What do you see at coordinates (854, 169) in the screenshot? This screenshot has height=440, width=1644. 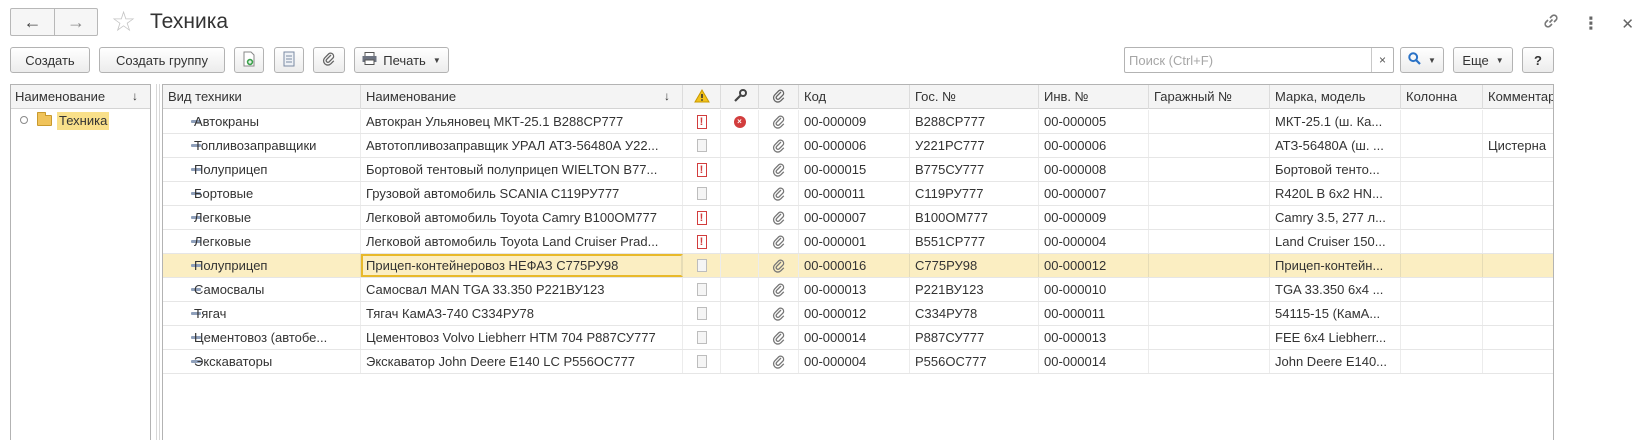 I see `cell-code: 00-000015` at bounding box center [854, 169].